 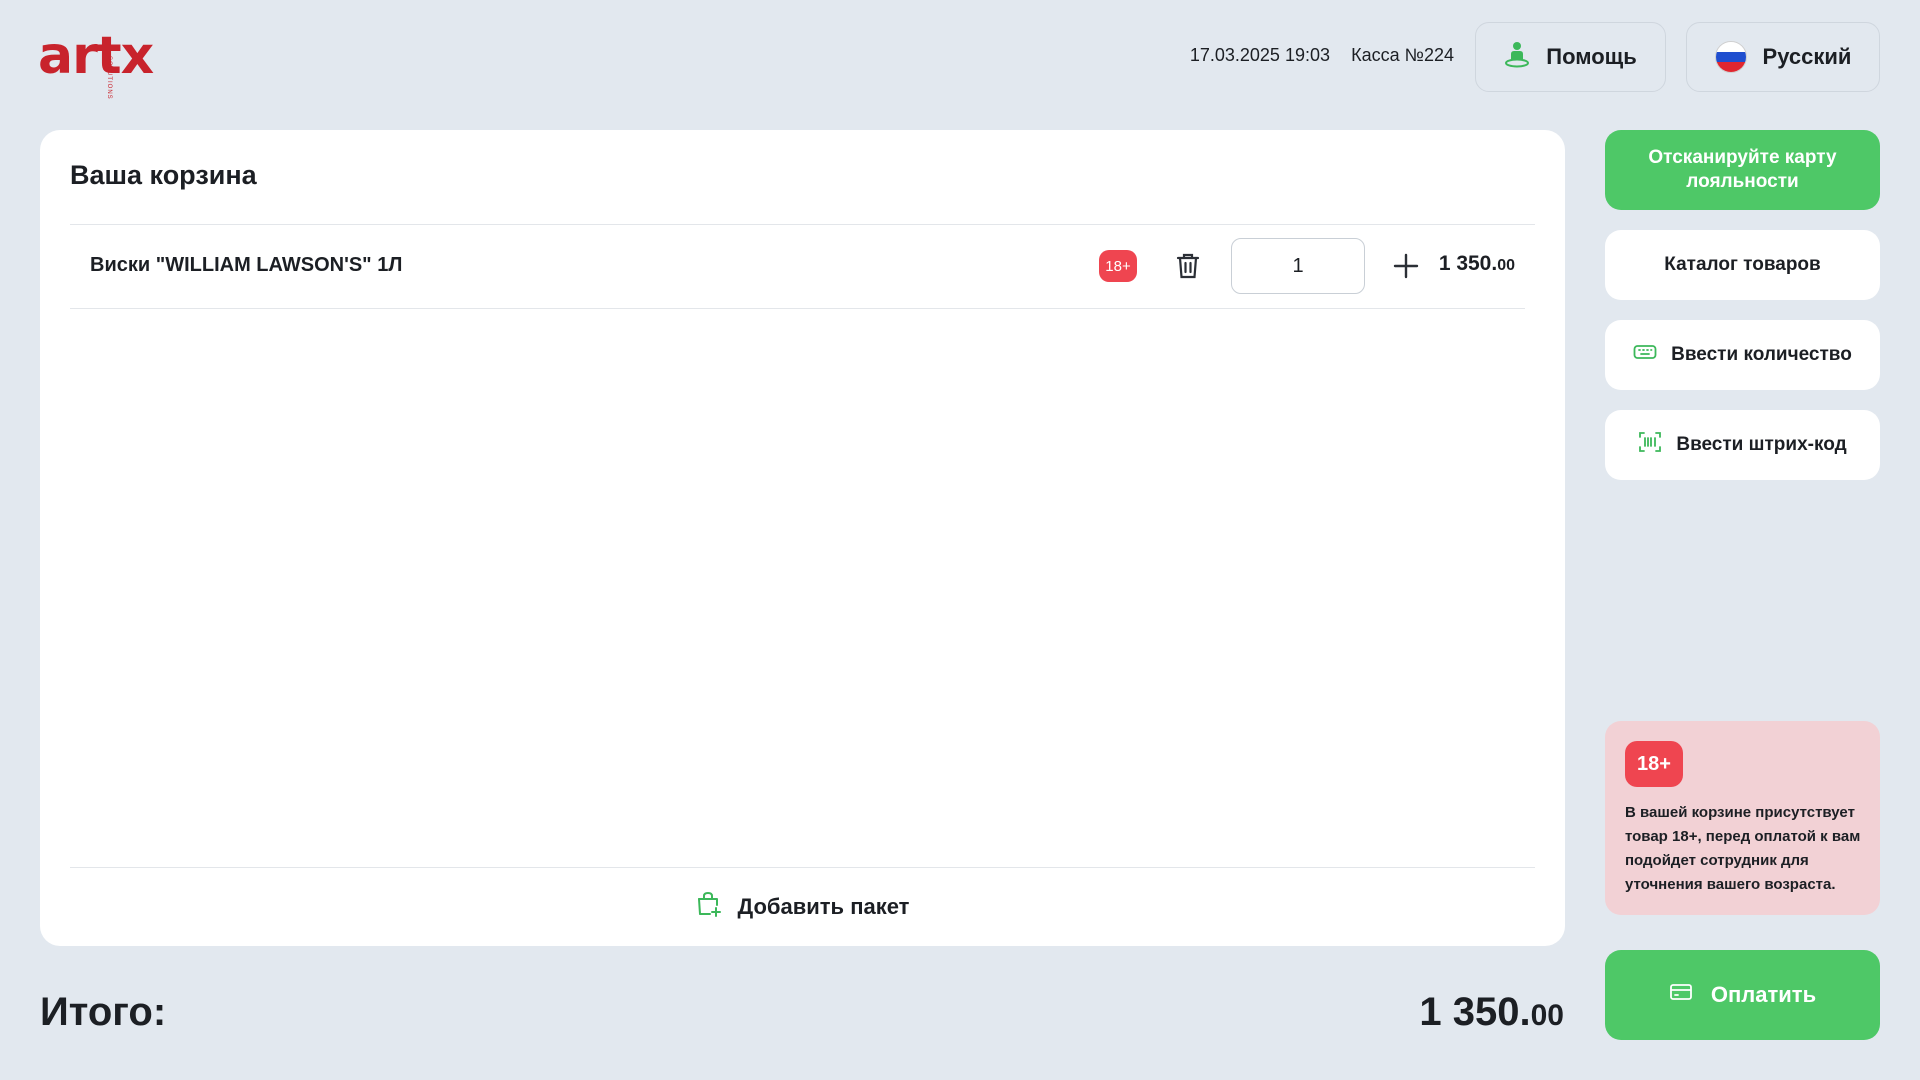 What do you see at coordinates (1259, 55) in the screenshot?
I see `datetime: 17.03.2025 19:03` at bounding box center [1259, 55].